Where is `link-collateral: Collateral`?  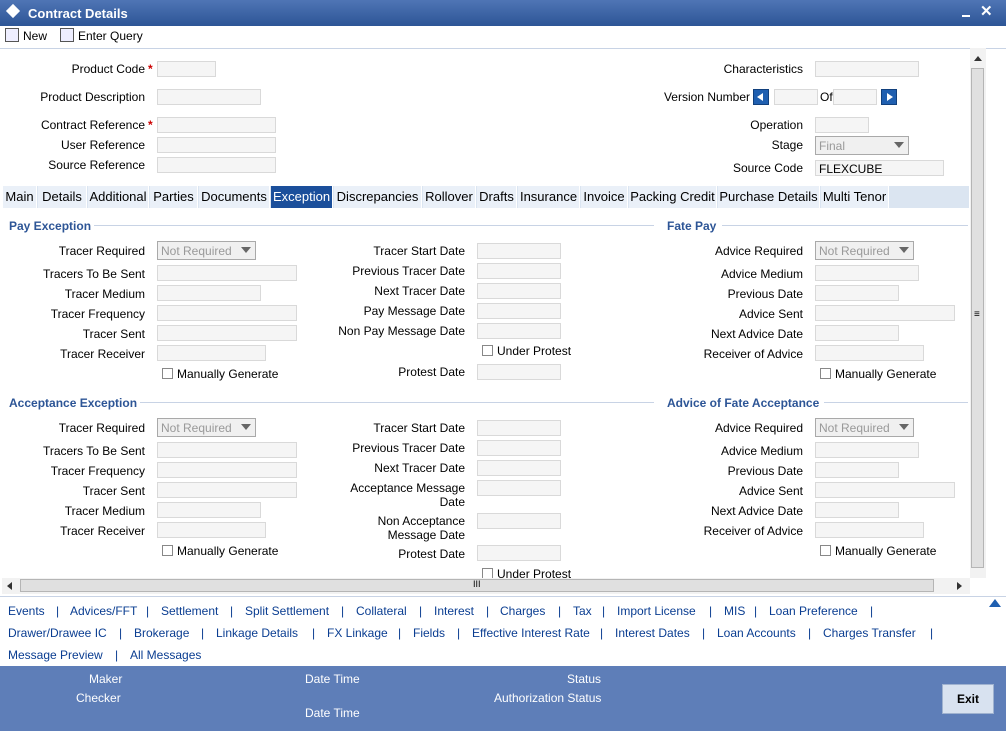 link-collateral: Collateral is located at coordinates (381, 611).